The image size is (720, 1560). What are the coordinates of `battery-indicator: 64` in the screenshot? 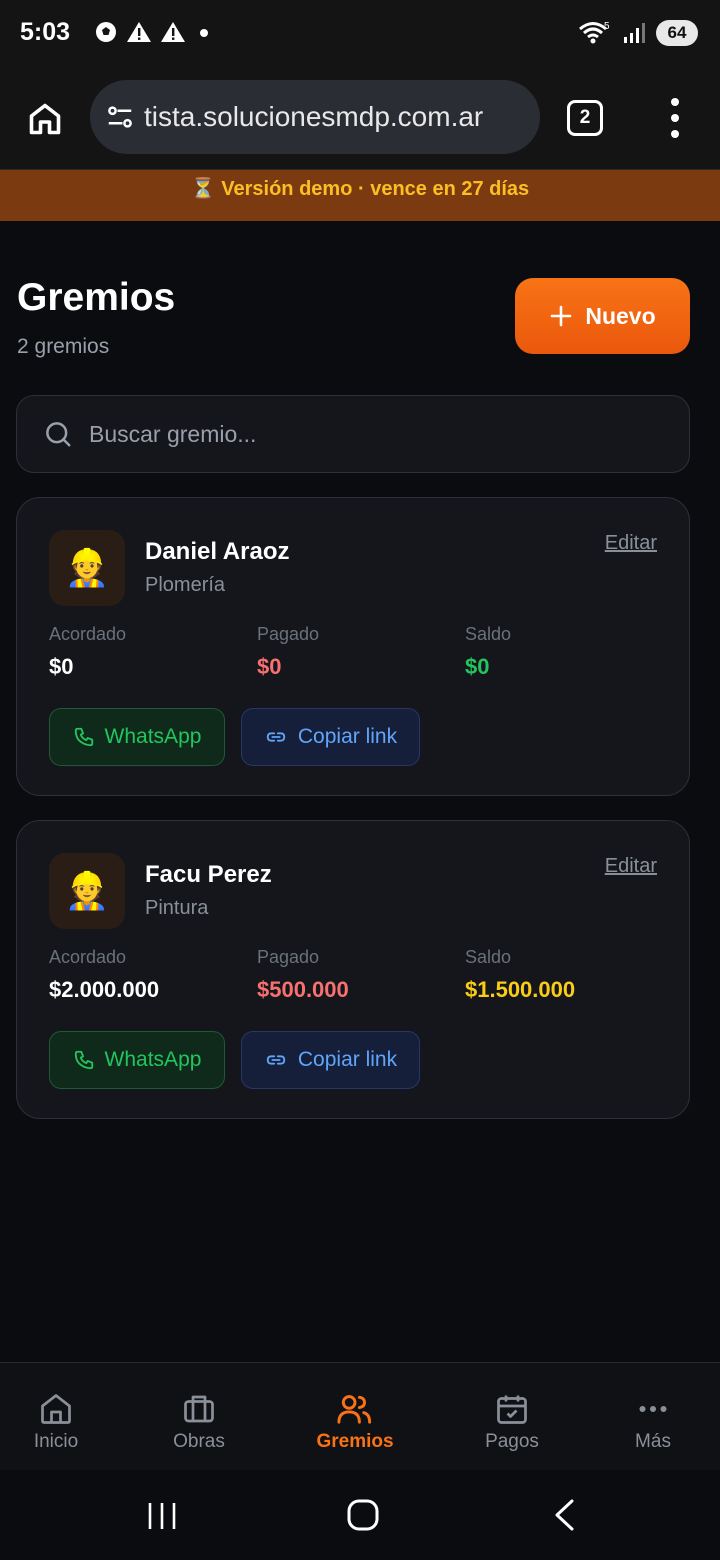 It's located at (677, 33).